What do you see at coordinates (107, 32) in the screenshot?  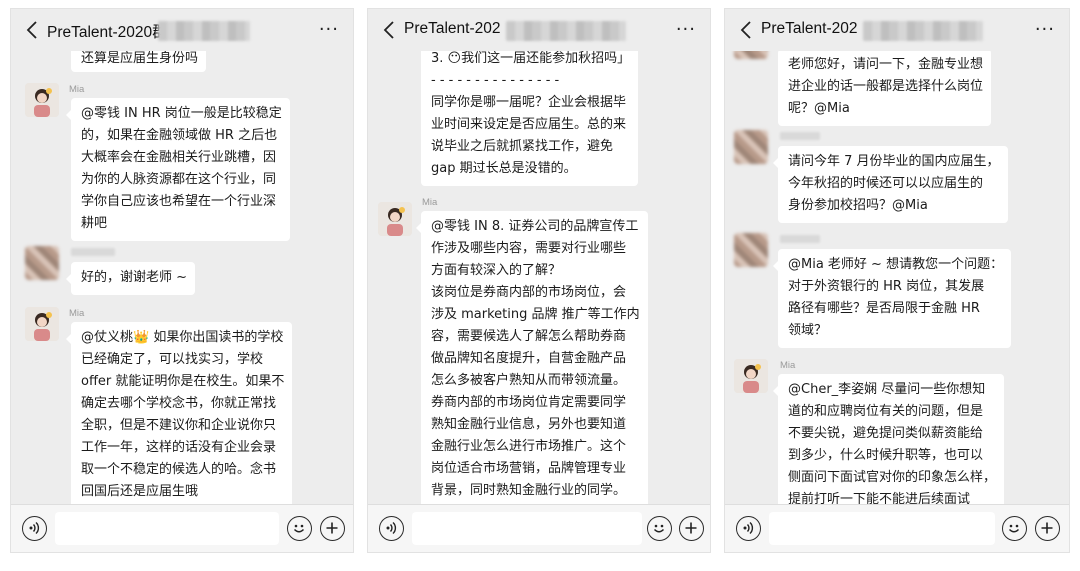 I see `group-title: PreTalent-2020群` at bounding box center [107, 32].